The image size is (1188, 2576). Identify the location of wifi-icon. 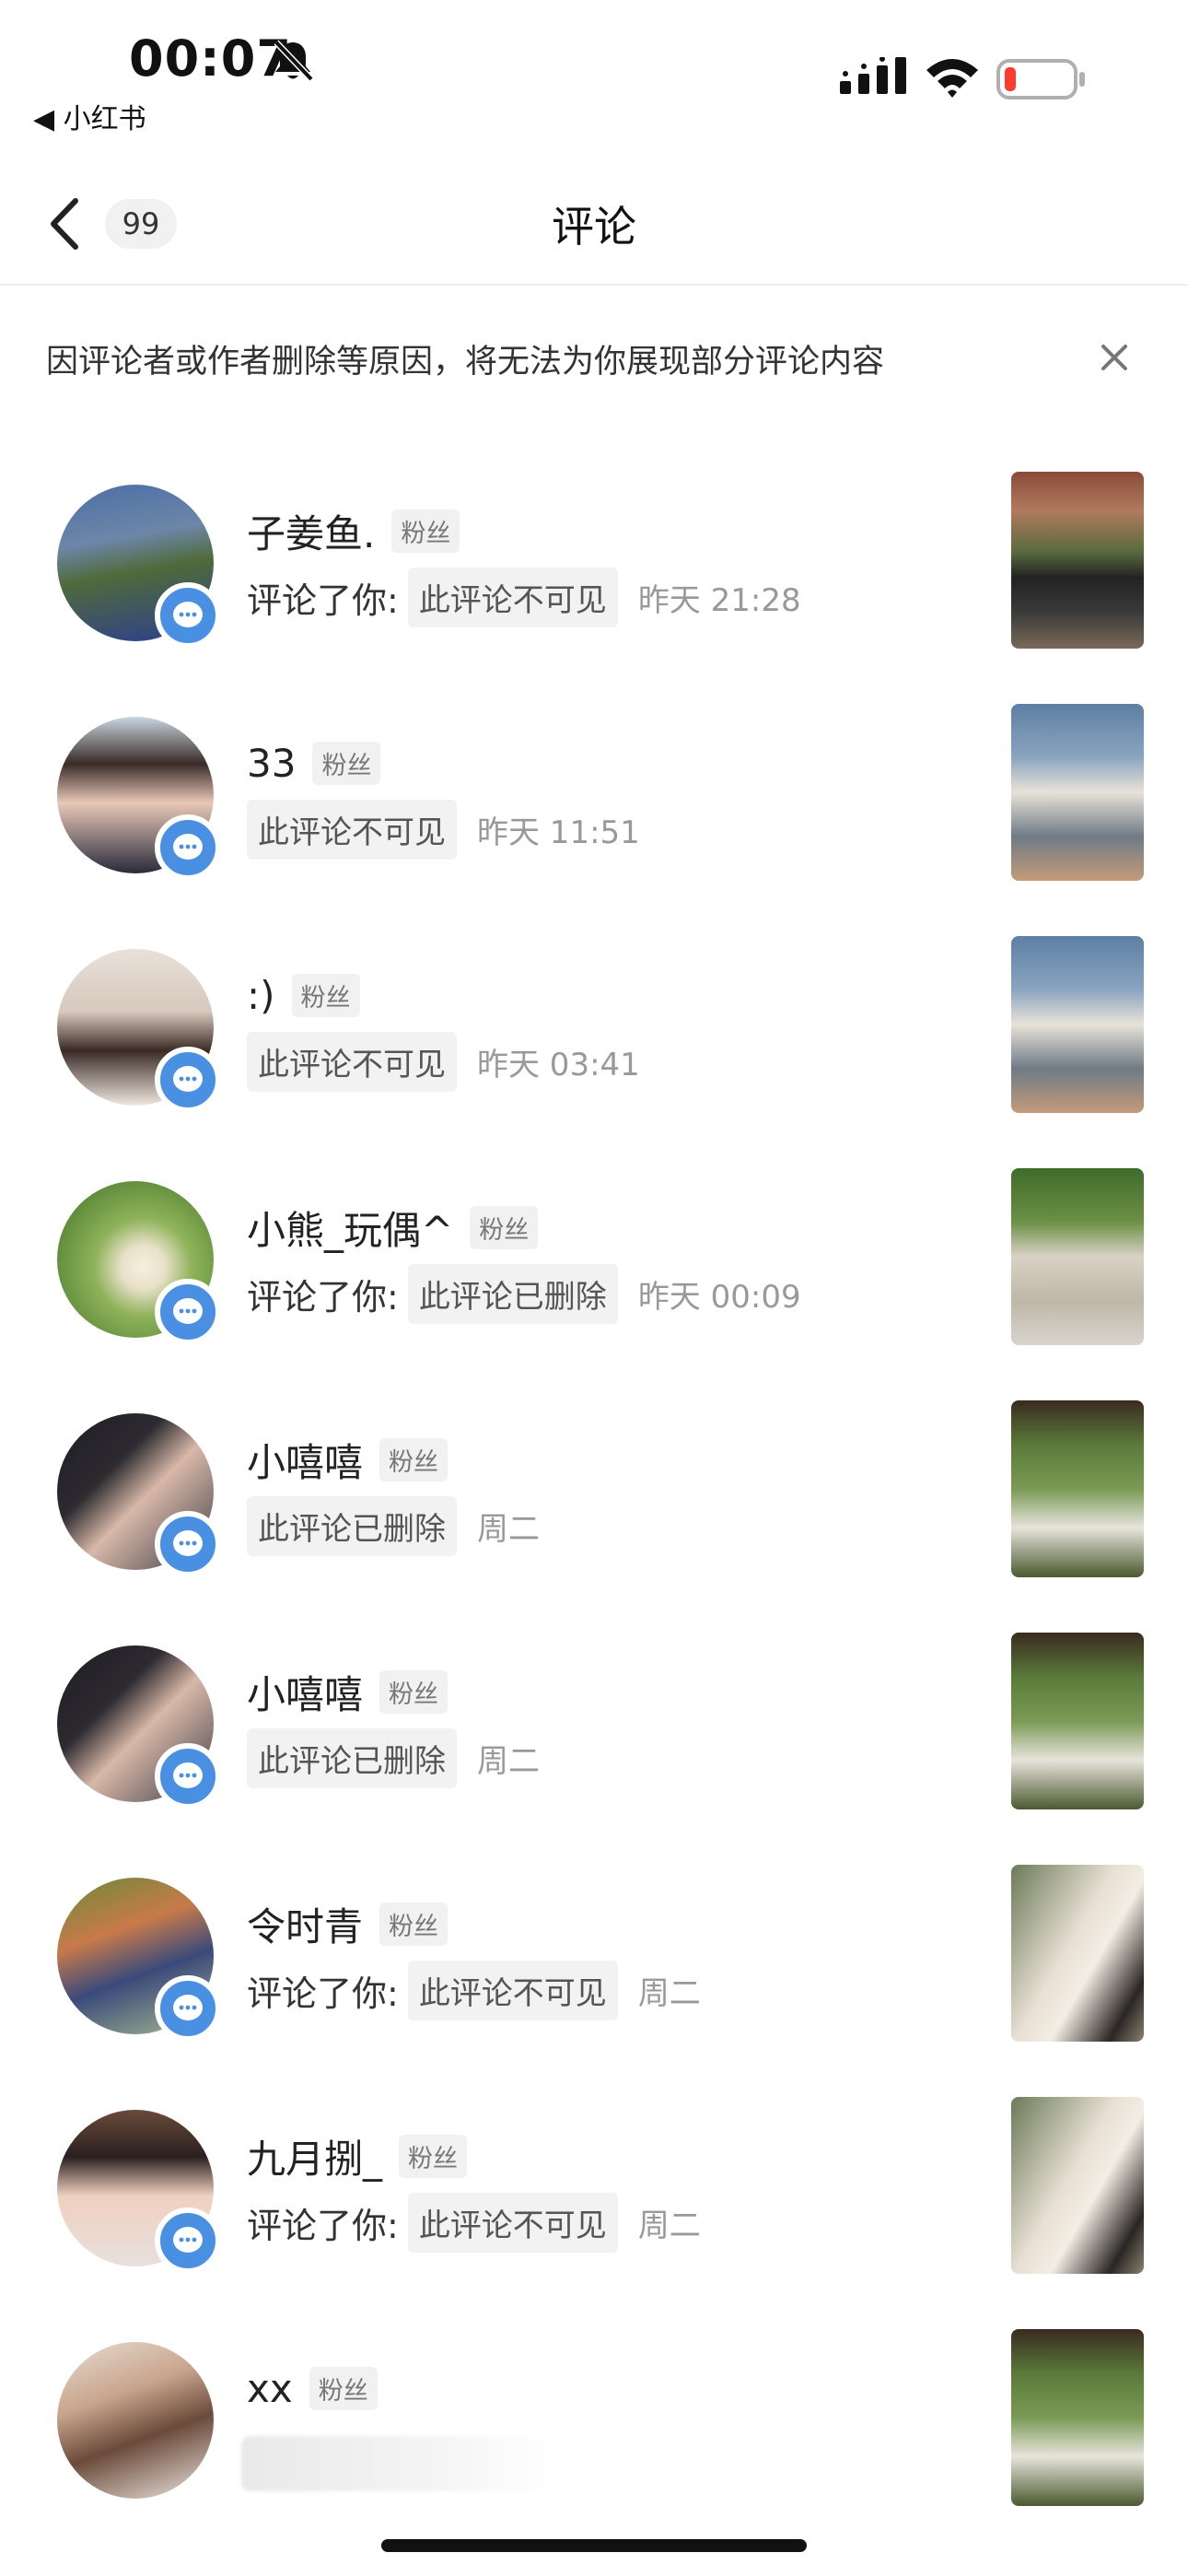
(952, 78).